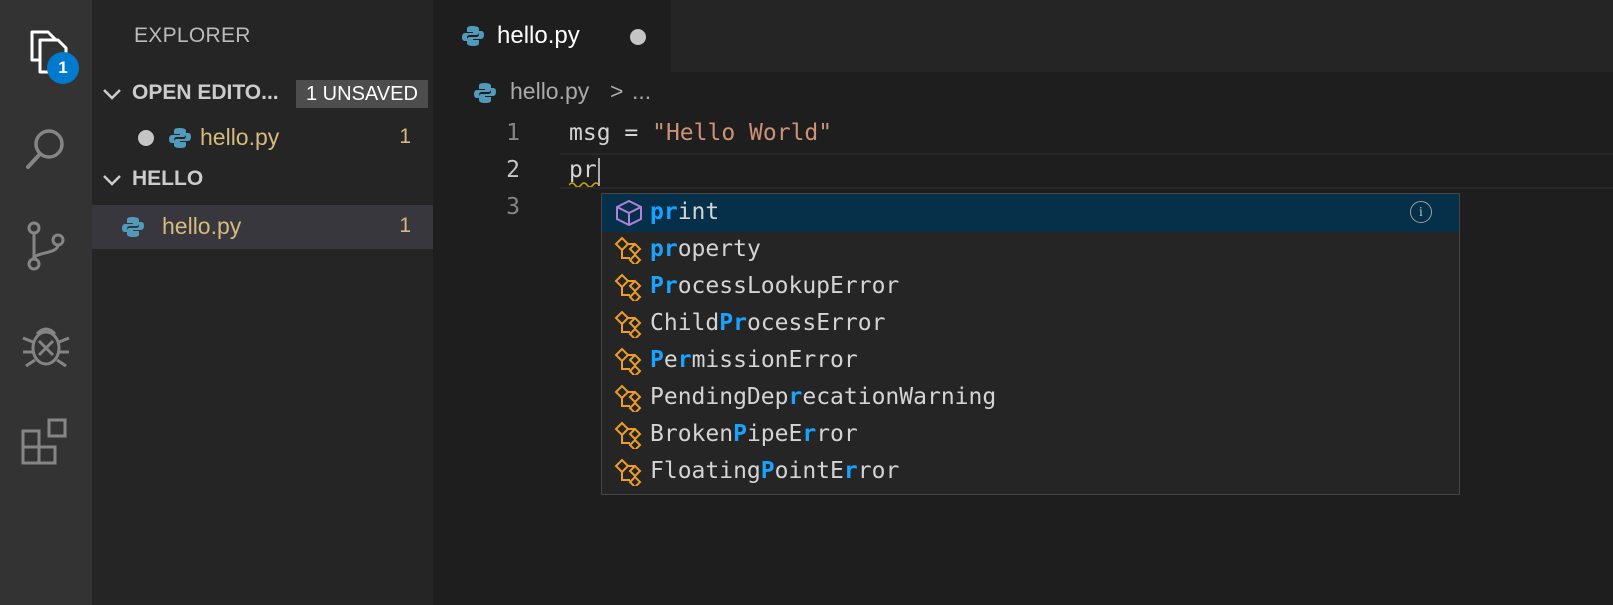  I want to click on tab-hello-py: hello.py, so click(552, 36).